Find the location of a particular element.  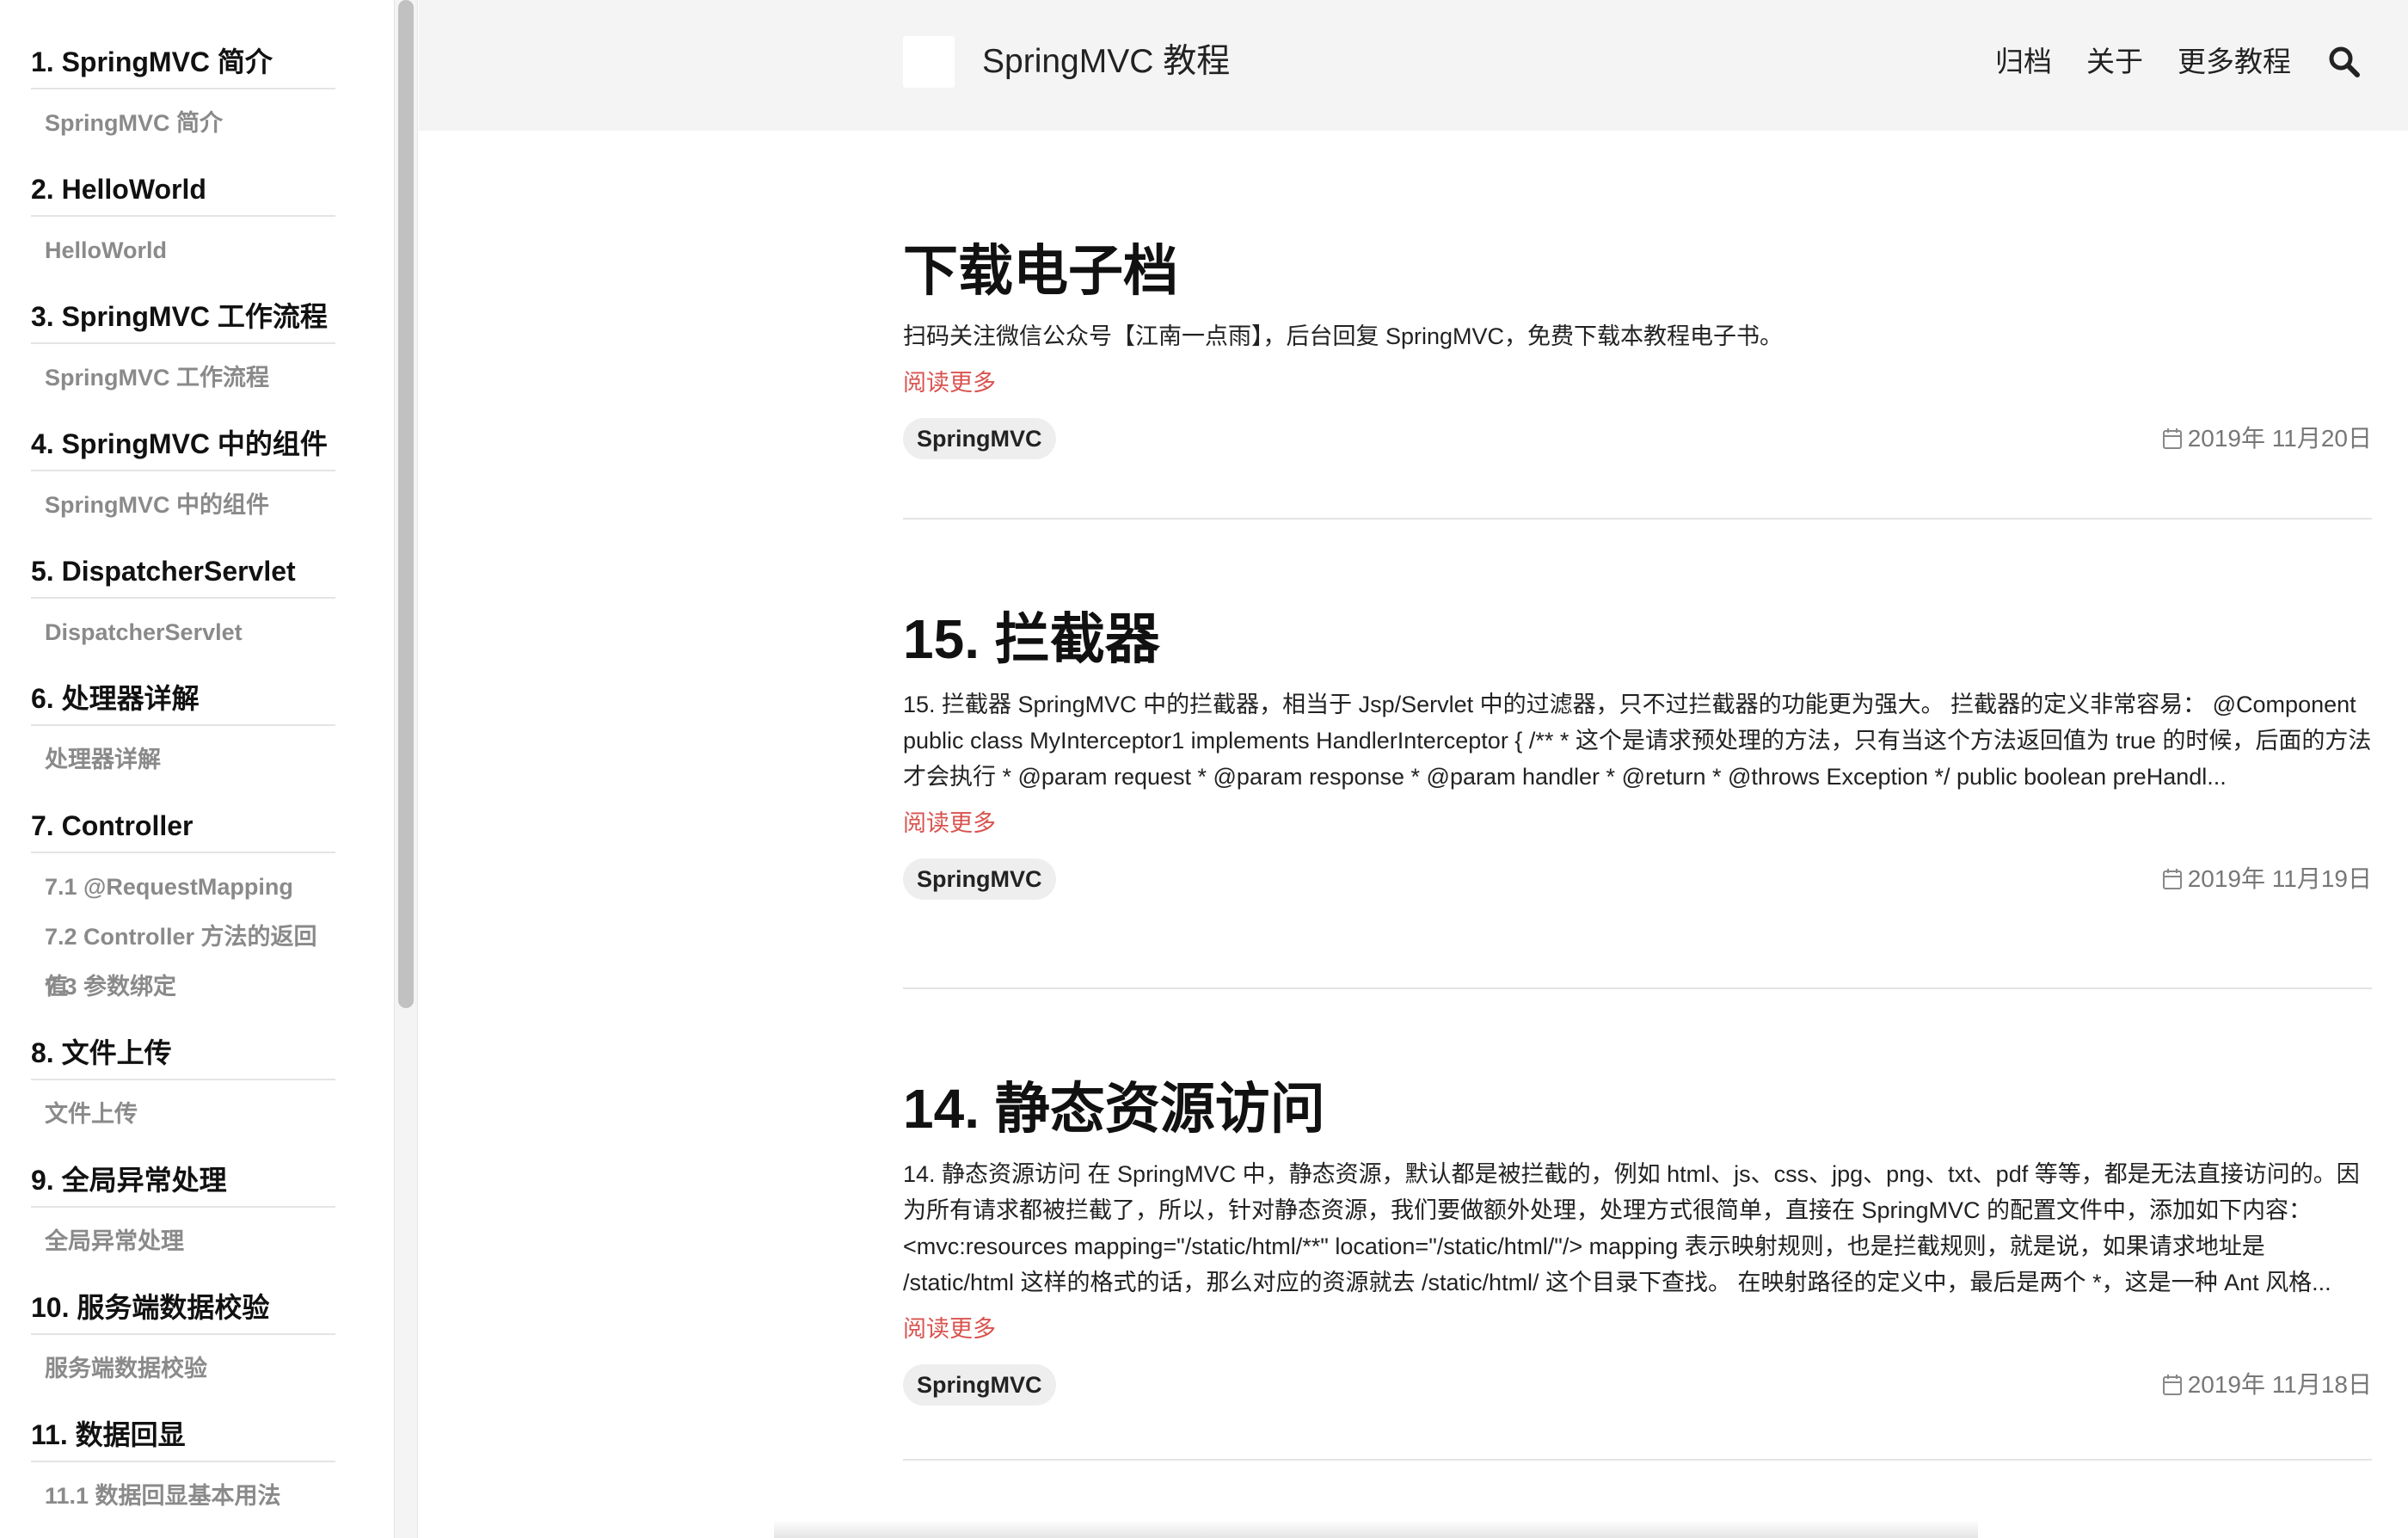

post-date: 2019年 11月20日 is located at coordinates (2267, 438).